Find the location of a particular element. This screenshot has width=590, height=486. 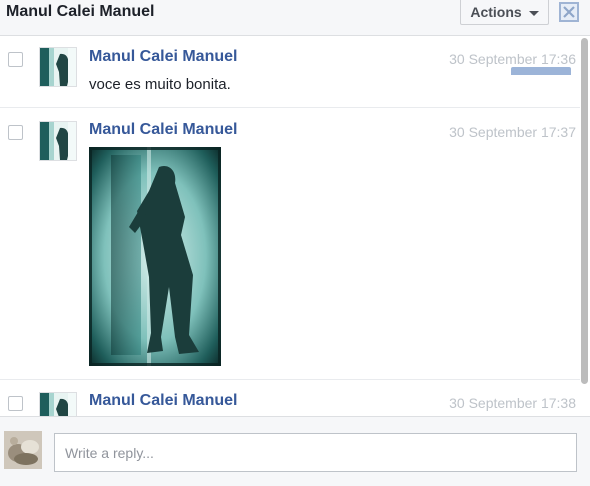

actions-button: Actions is located at coordinates (504, 12).